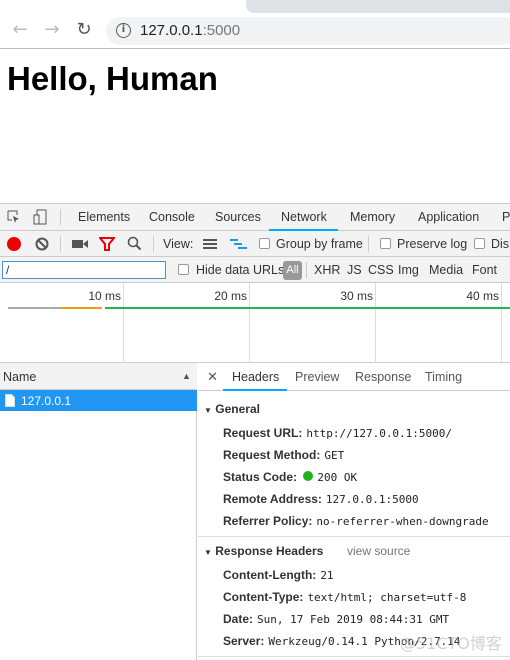  I want to click on hide-data-urls-checkbox, so click(183, 269).